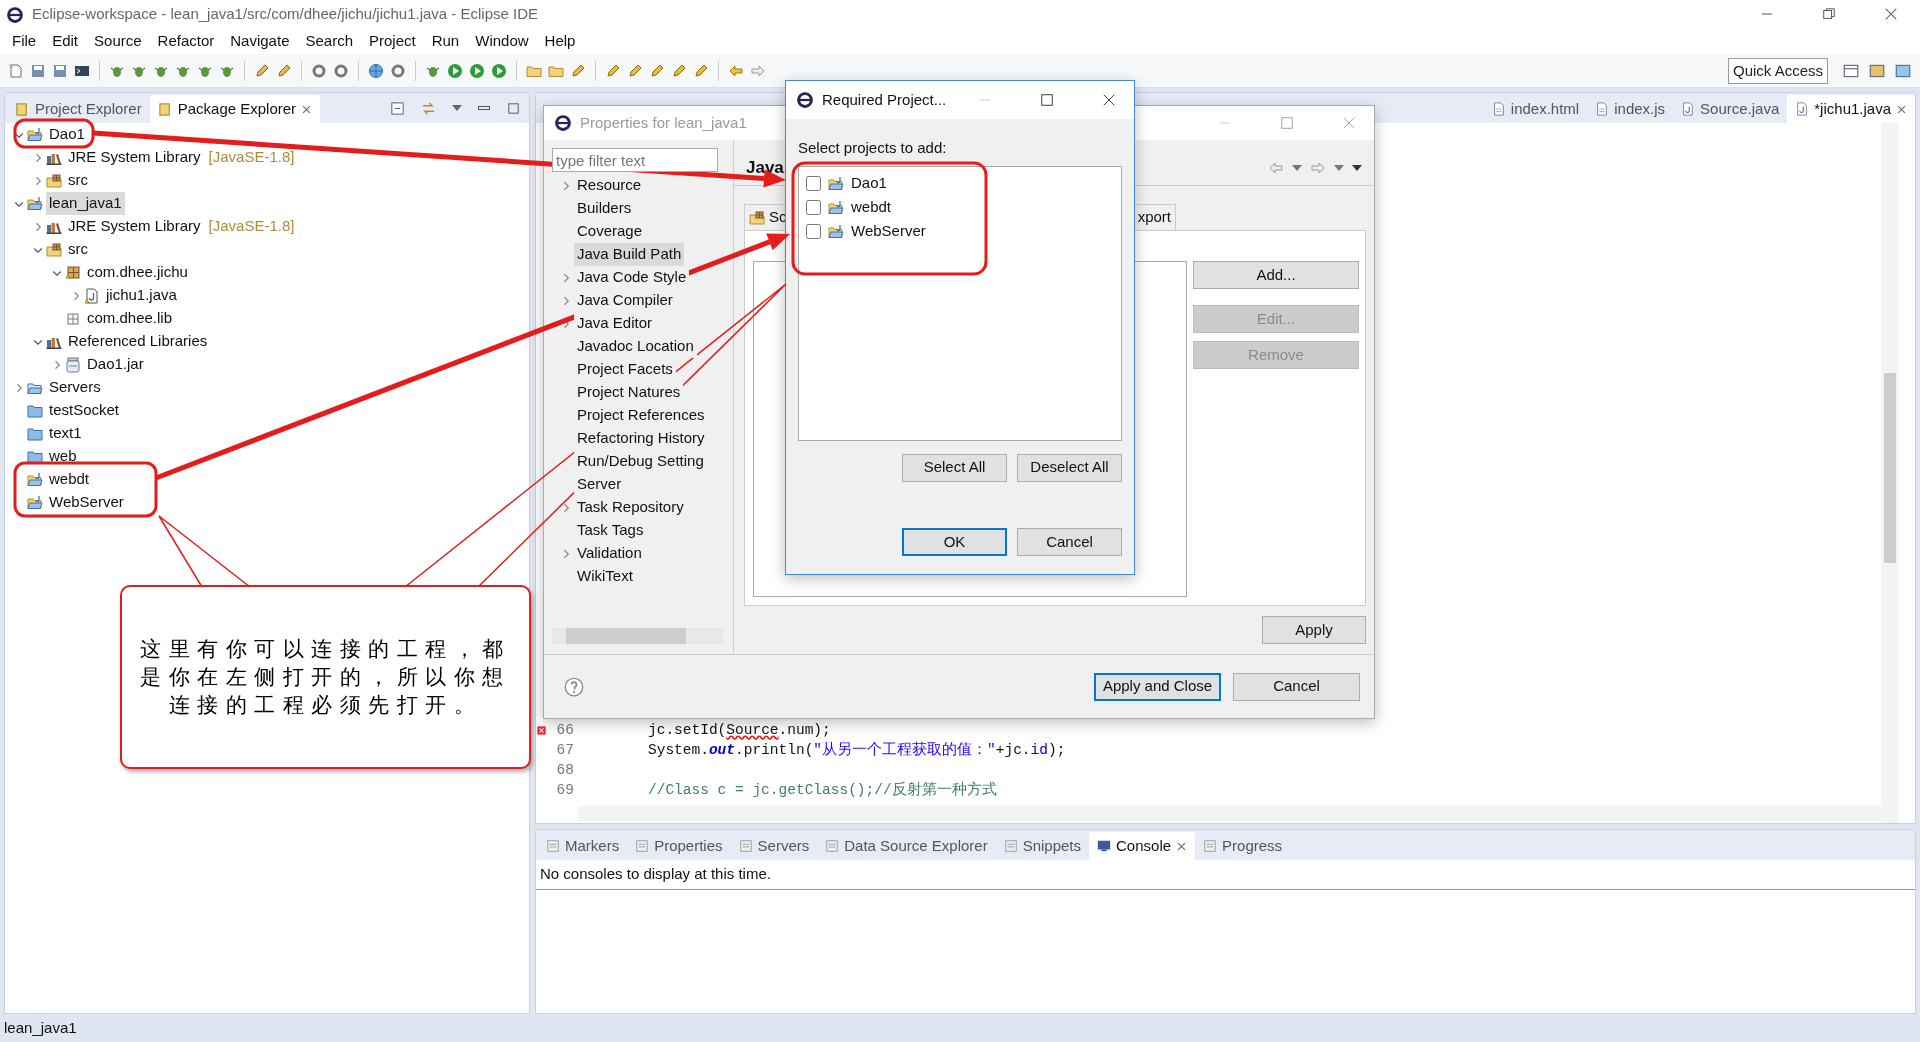  Describe the element at coordinates (574, 686) in the screenshot. I see `help-icon` at that location.